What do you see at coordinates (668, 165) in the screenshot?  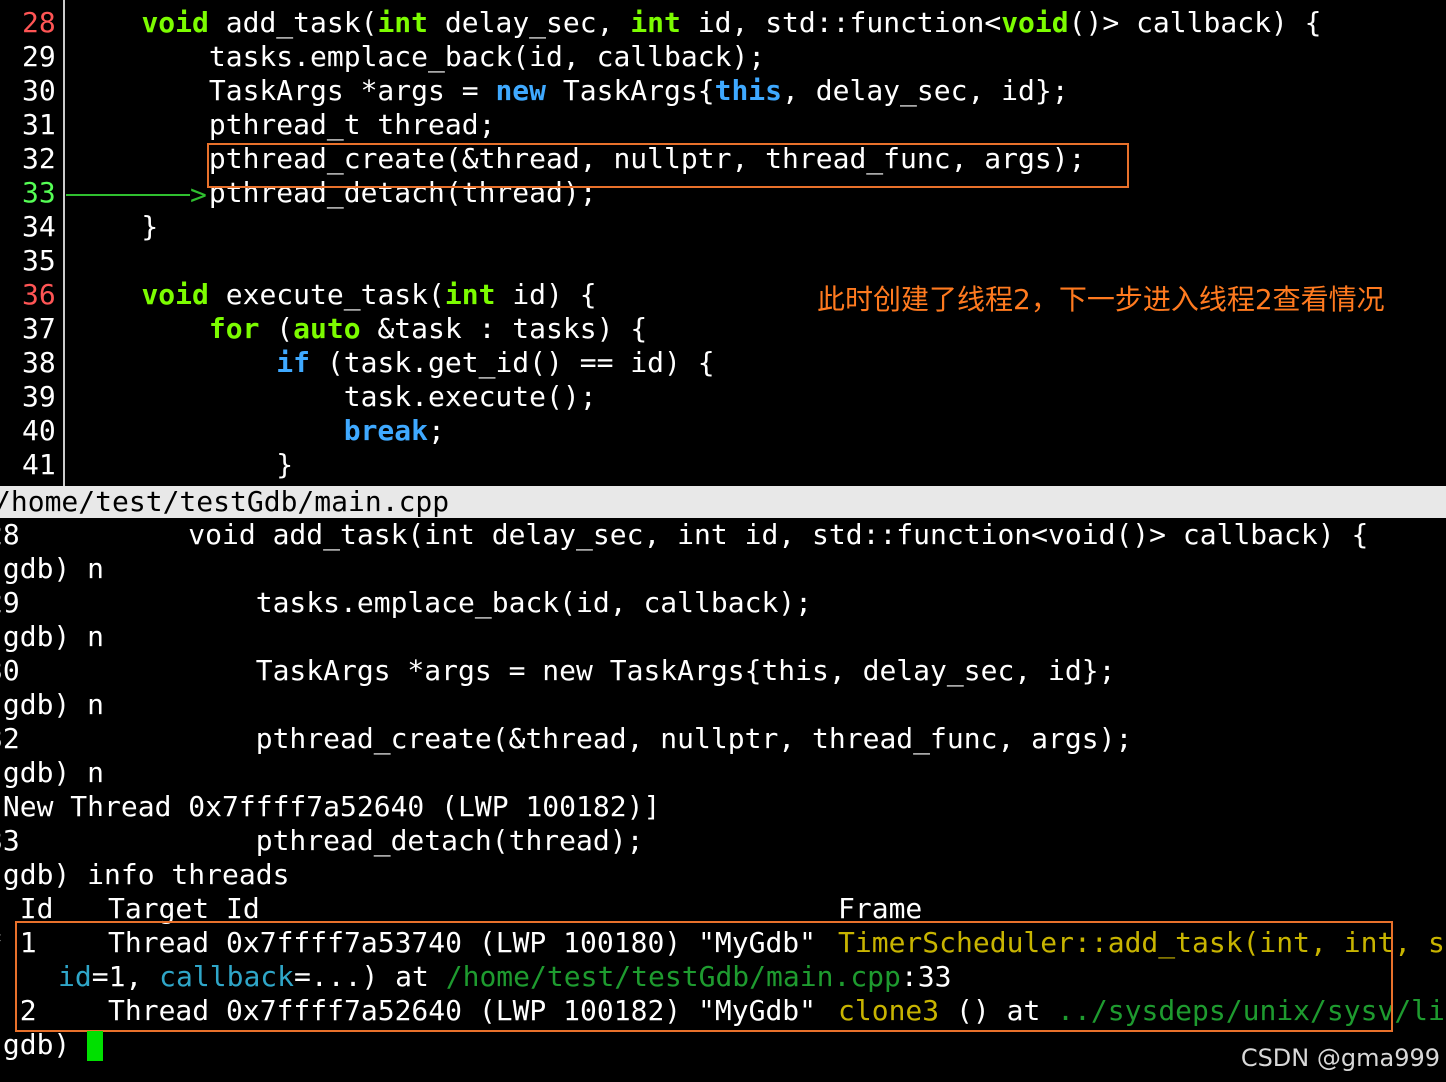 I see `highlight-box-pthread-create` at bounding box center [668, 165].